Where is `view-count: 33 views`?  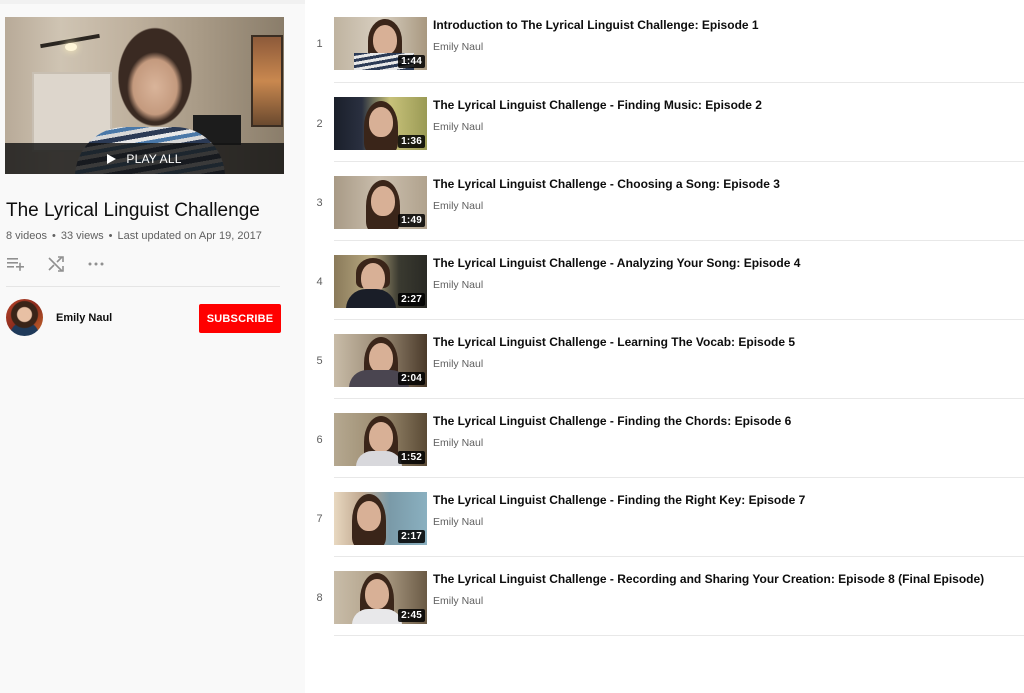
view-count: 33 views is located at coordinates (82, 236).